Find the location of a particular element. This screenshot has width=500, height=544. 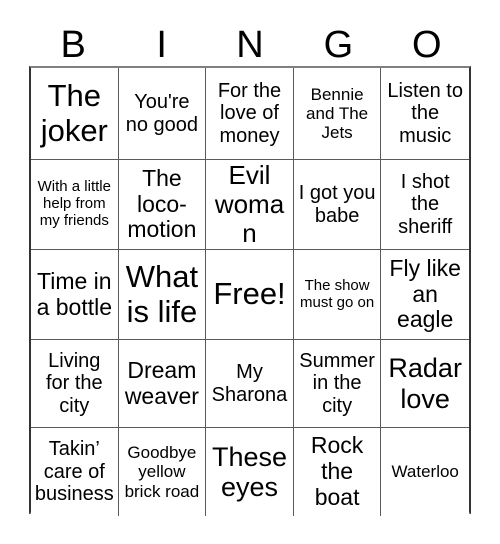

bingo-cell: Fly like an eagle is located at coordinates (425, 295).